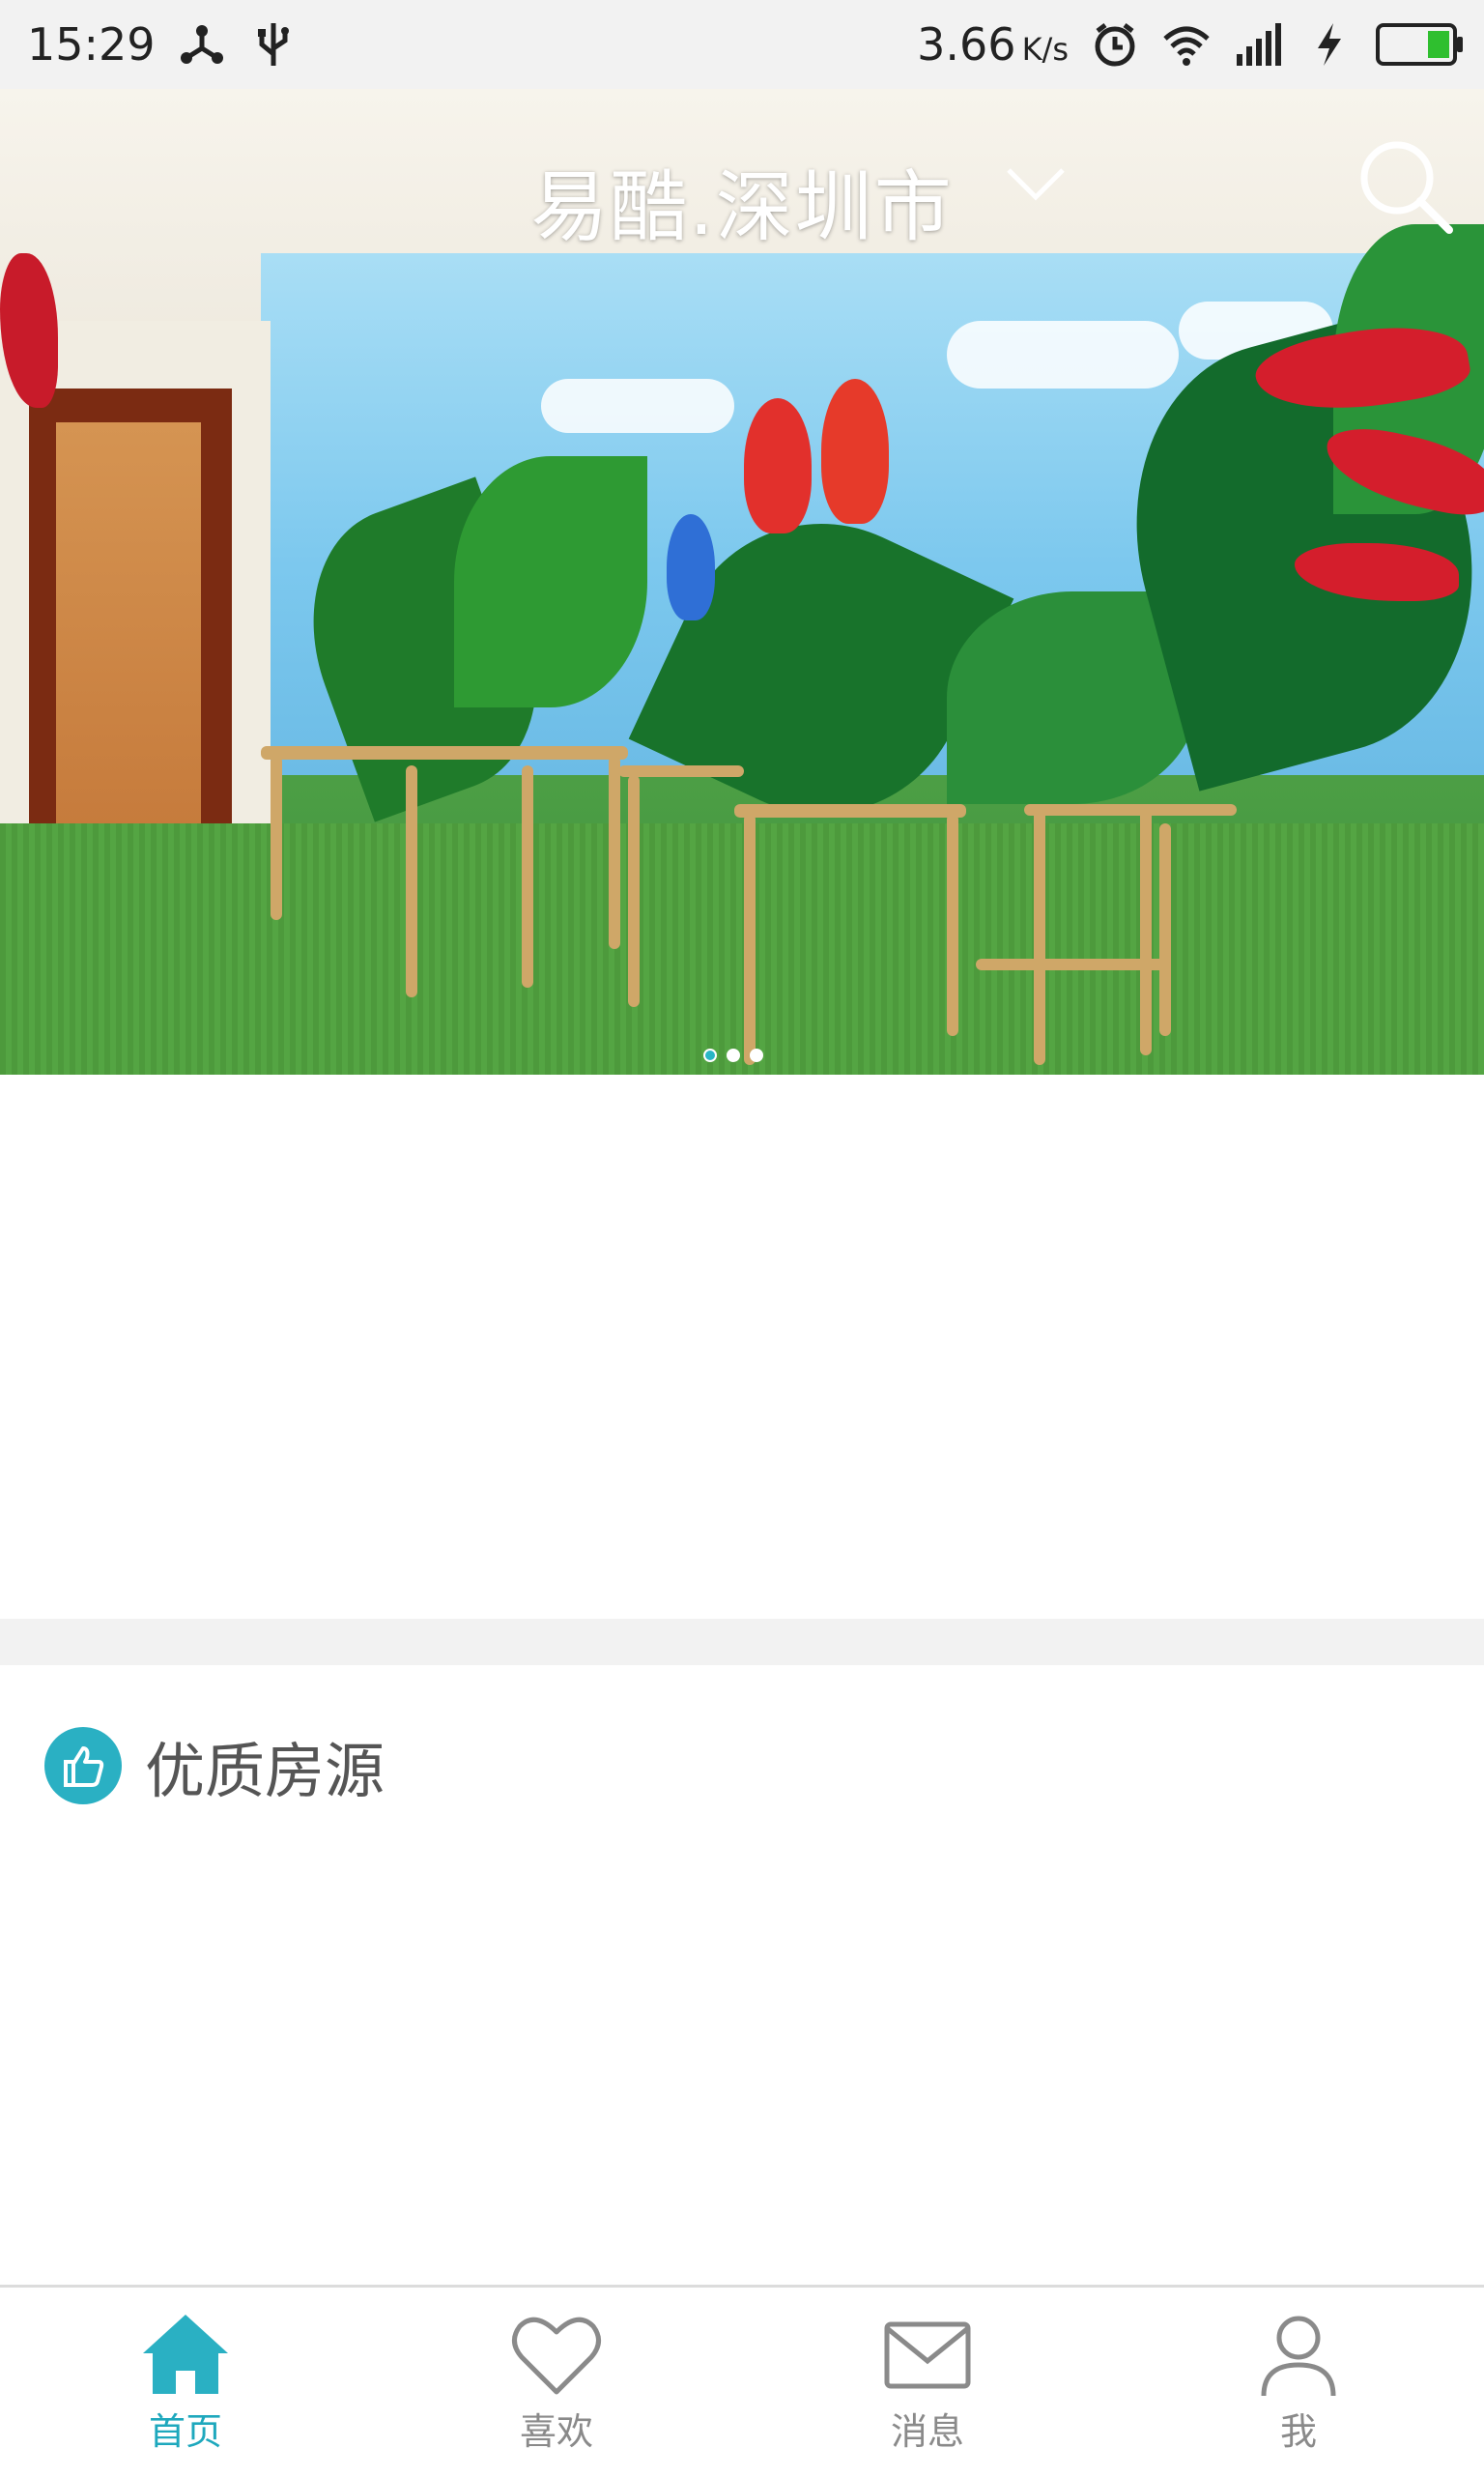 Image resolution: width=1484 pixels, height=2477 pixels. I want to click on profile-icon, so click(1298, 2356).